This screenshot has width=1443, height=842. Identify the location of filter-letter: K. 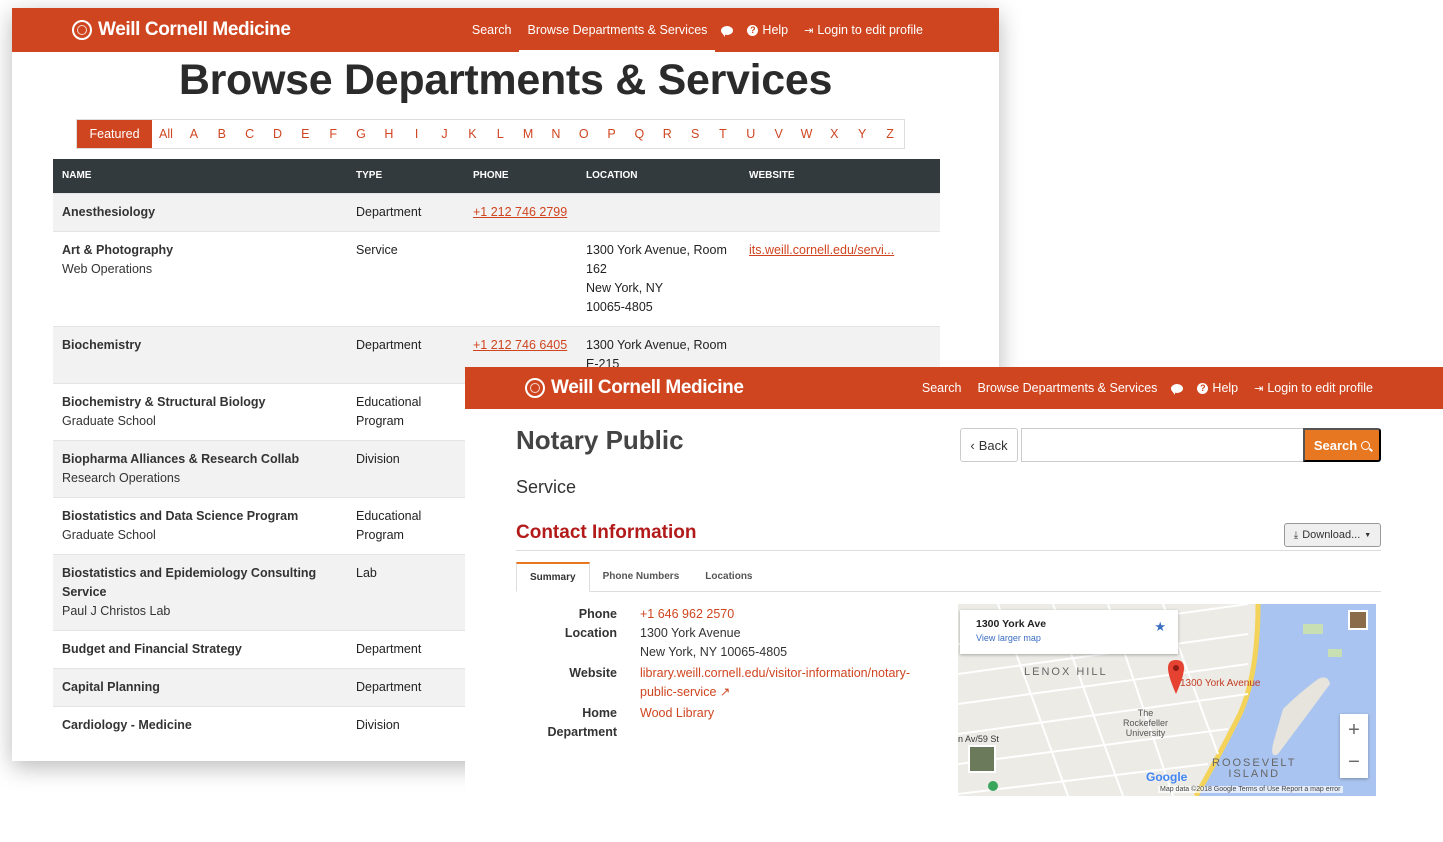
(472, 134).